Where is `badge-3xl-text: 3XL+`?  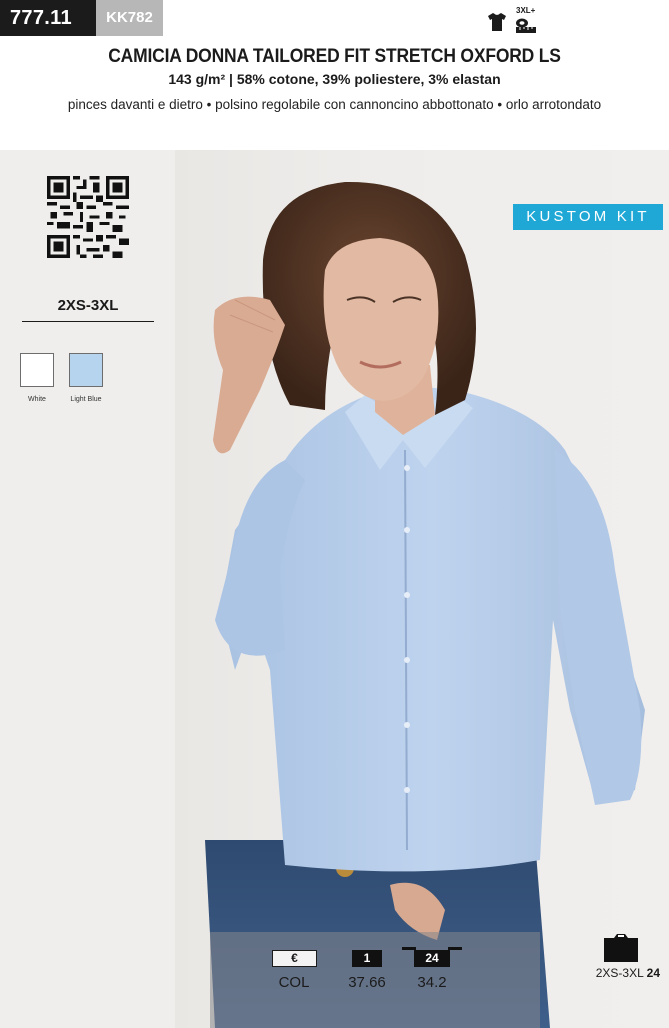
badge-3xl-text: 3XL+ is located at coordinates (526, 10).